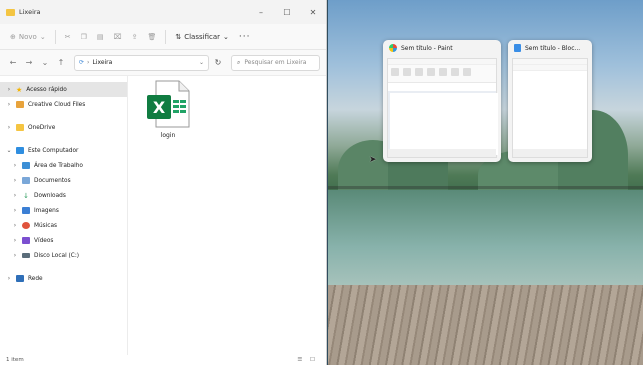 Image resolution: width=643 pixels, height=365 pixels. What do you see at coordinates (485, 237) in the screenshot?
I see `wallpaper-water` at bounding box center [485, 237].